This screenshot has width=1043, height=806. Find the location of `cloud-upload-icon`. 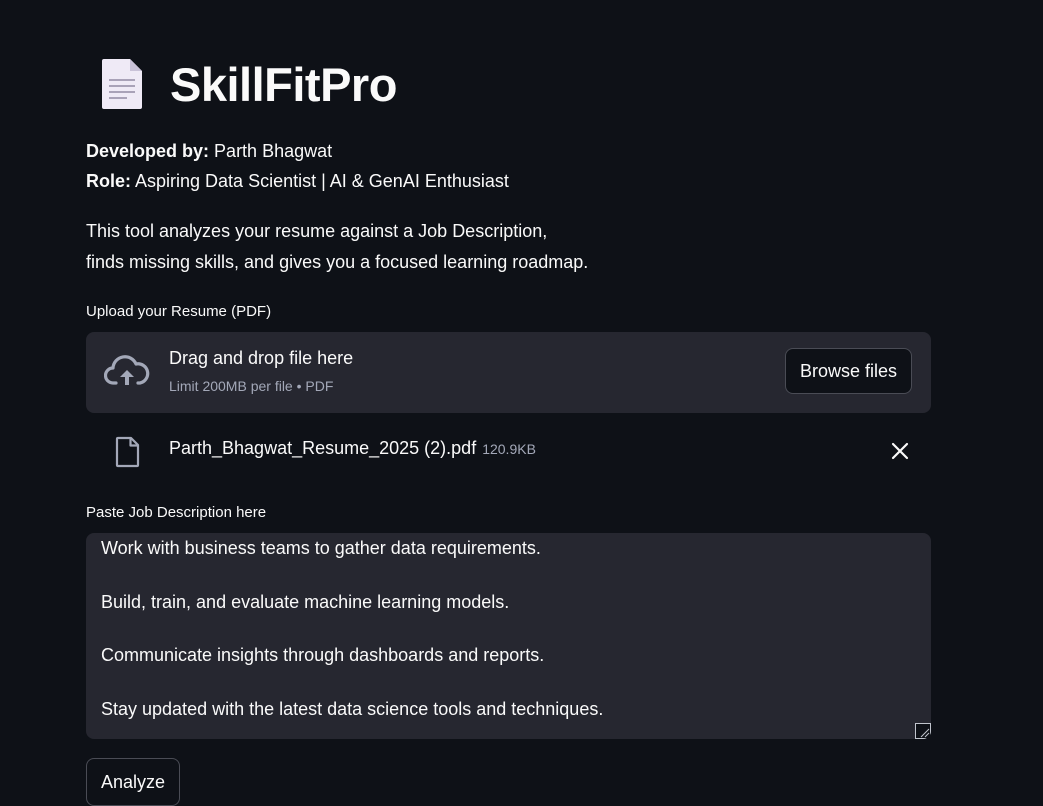

cloud-upload-icon is located at coordinates (127, 370).